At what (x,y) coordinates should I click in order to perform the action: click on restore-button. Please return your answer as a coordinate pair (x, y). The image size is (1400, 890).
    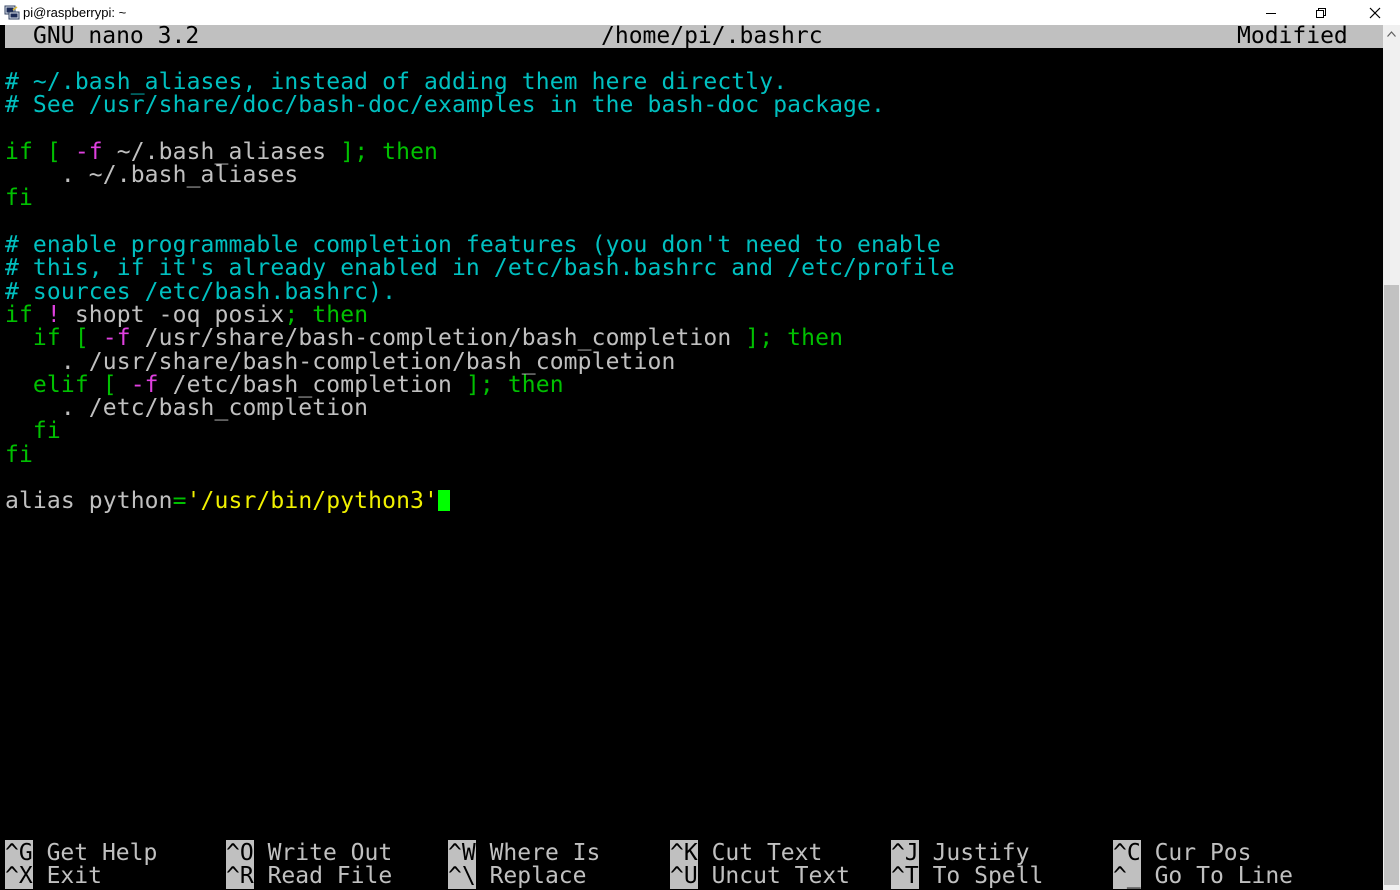
    Looking at the image, I should click on (1321, 12).